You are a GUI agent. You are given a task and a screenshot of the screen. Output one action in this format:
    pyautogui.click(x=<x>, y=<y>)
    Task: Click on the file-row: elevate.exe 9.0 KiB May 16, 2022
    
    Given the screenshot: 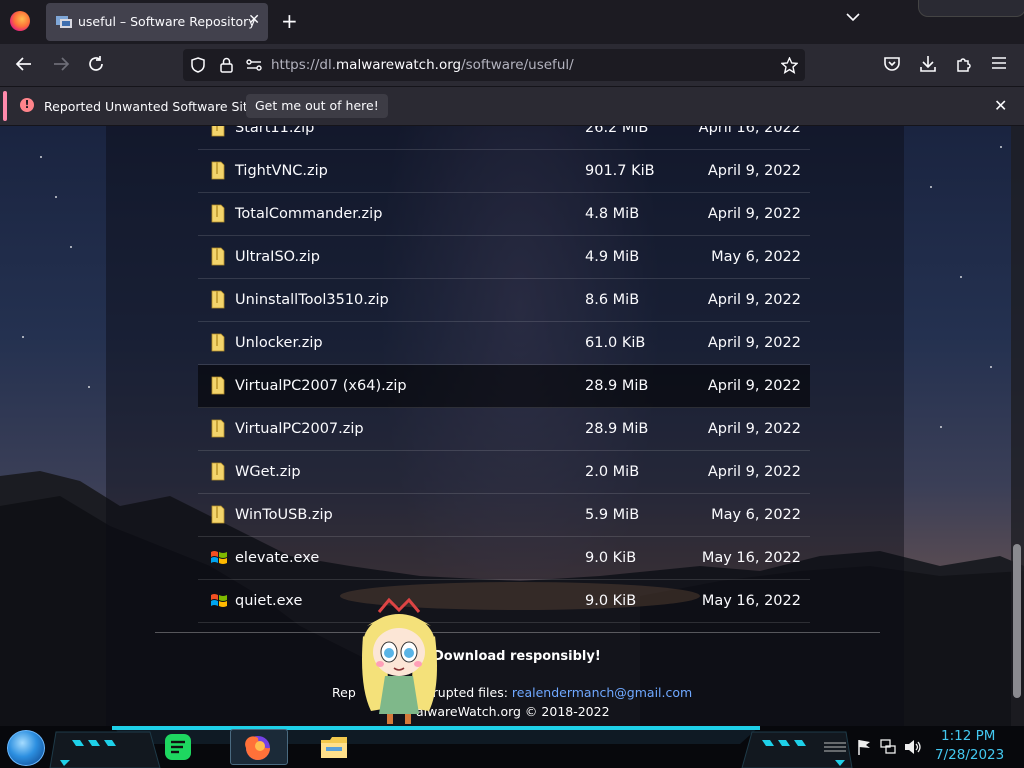 What is the action you would take?
    pyautogui.click(x=504, y=558)
    